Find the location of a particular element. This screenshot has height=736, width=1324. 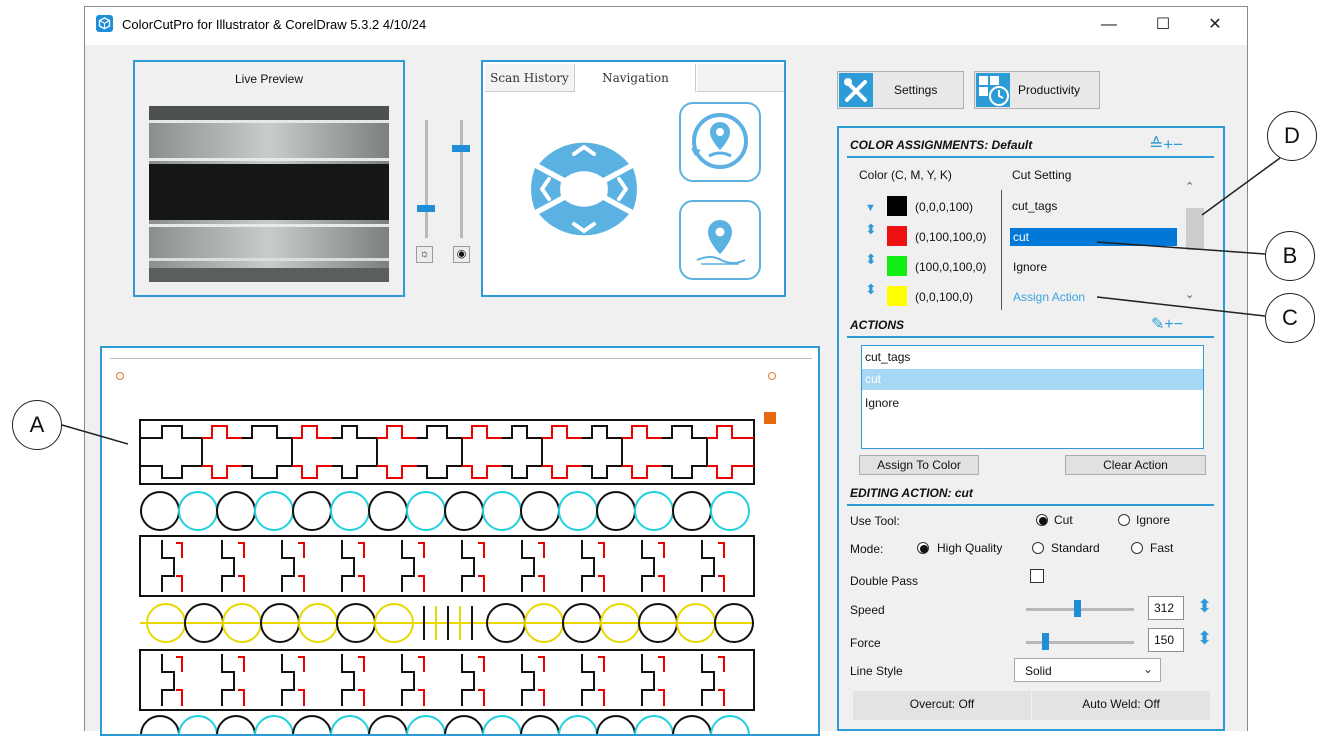

force-slider-thumb is located at coordinates (1045, 641).